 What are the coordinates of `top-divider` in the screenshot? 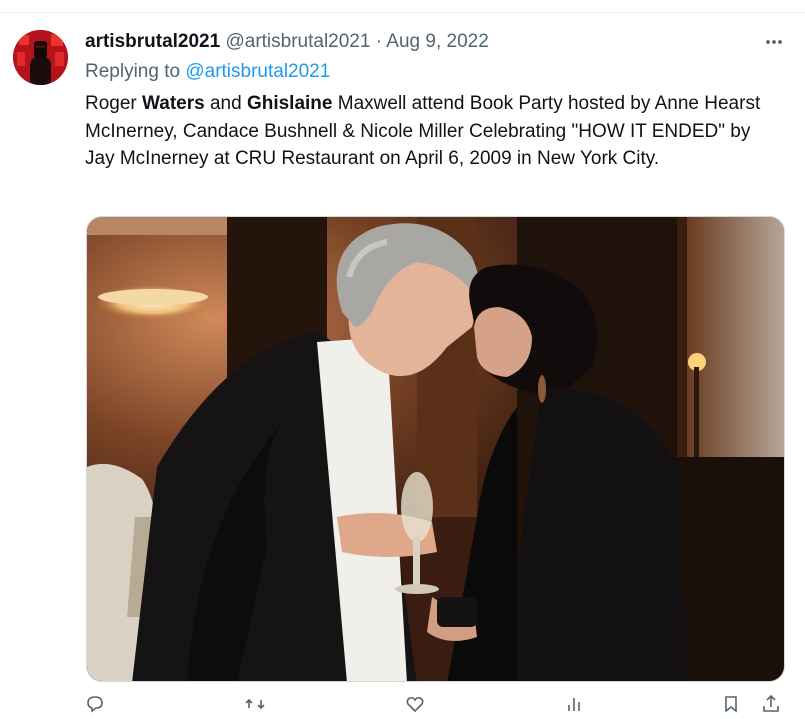 It's located at (402, 12).